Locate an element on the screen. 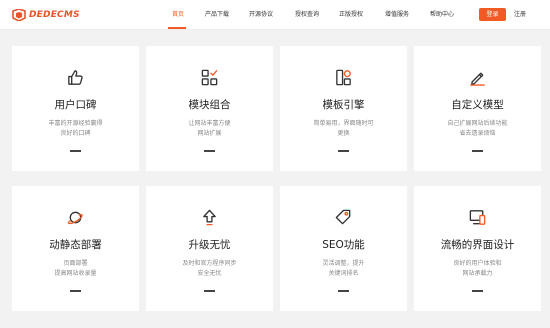  nav-item-help: 帮助中心 is located at coordinates (442, 15).